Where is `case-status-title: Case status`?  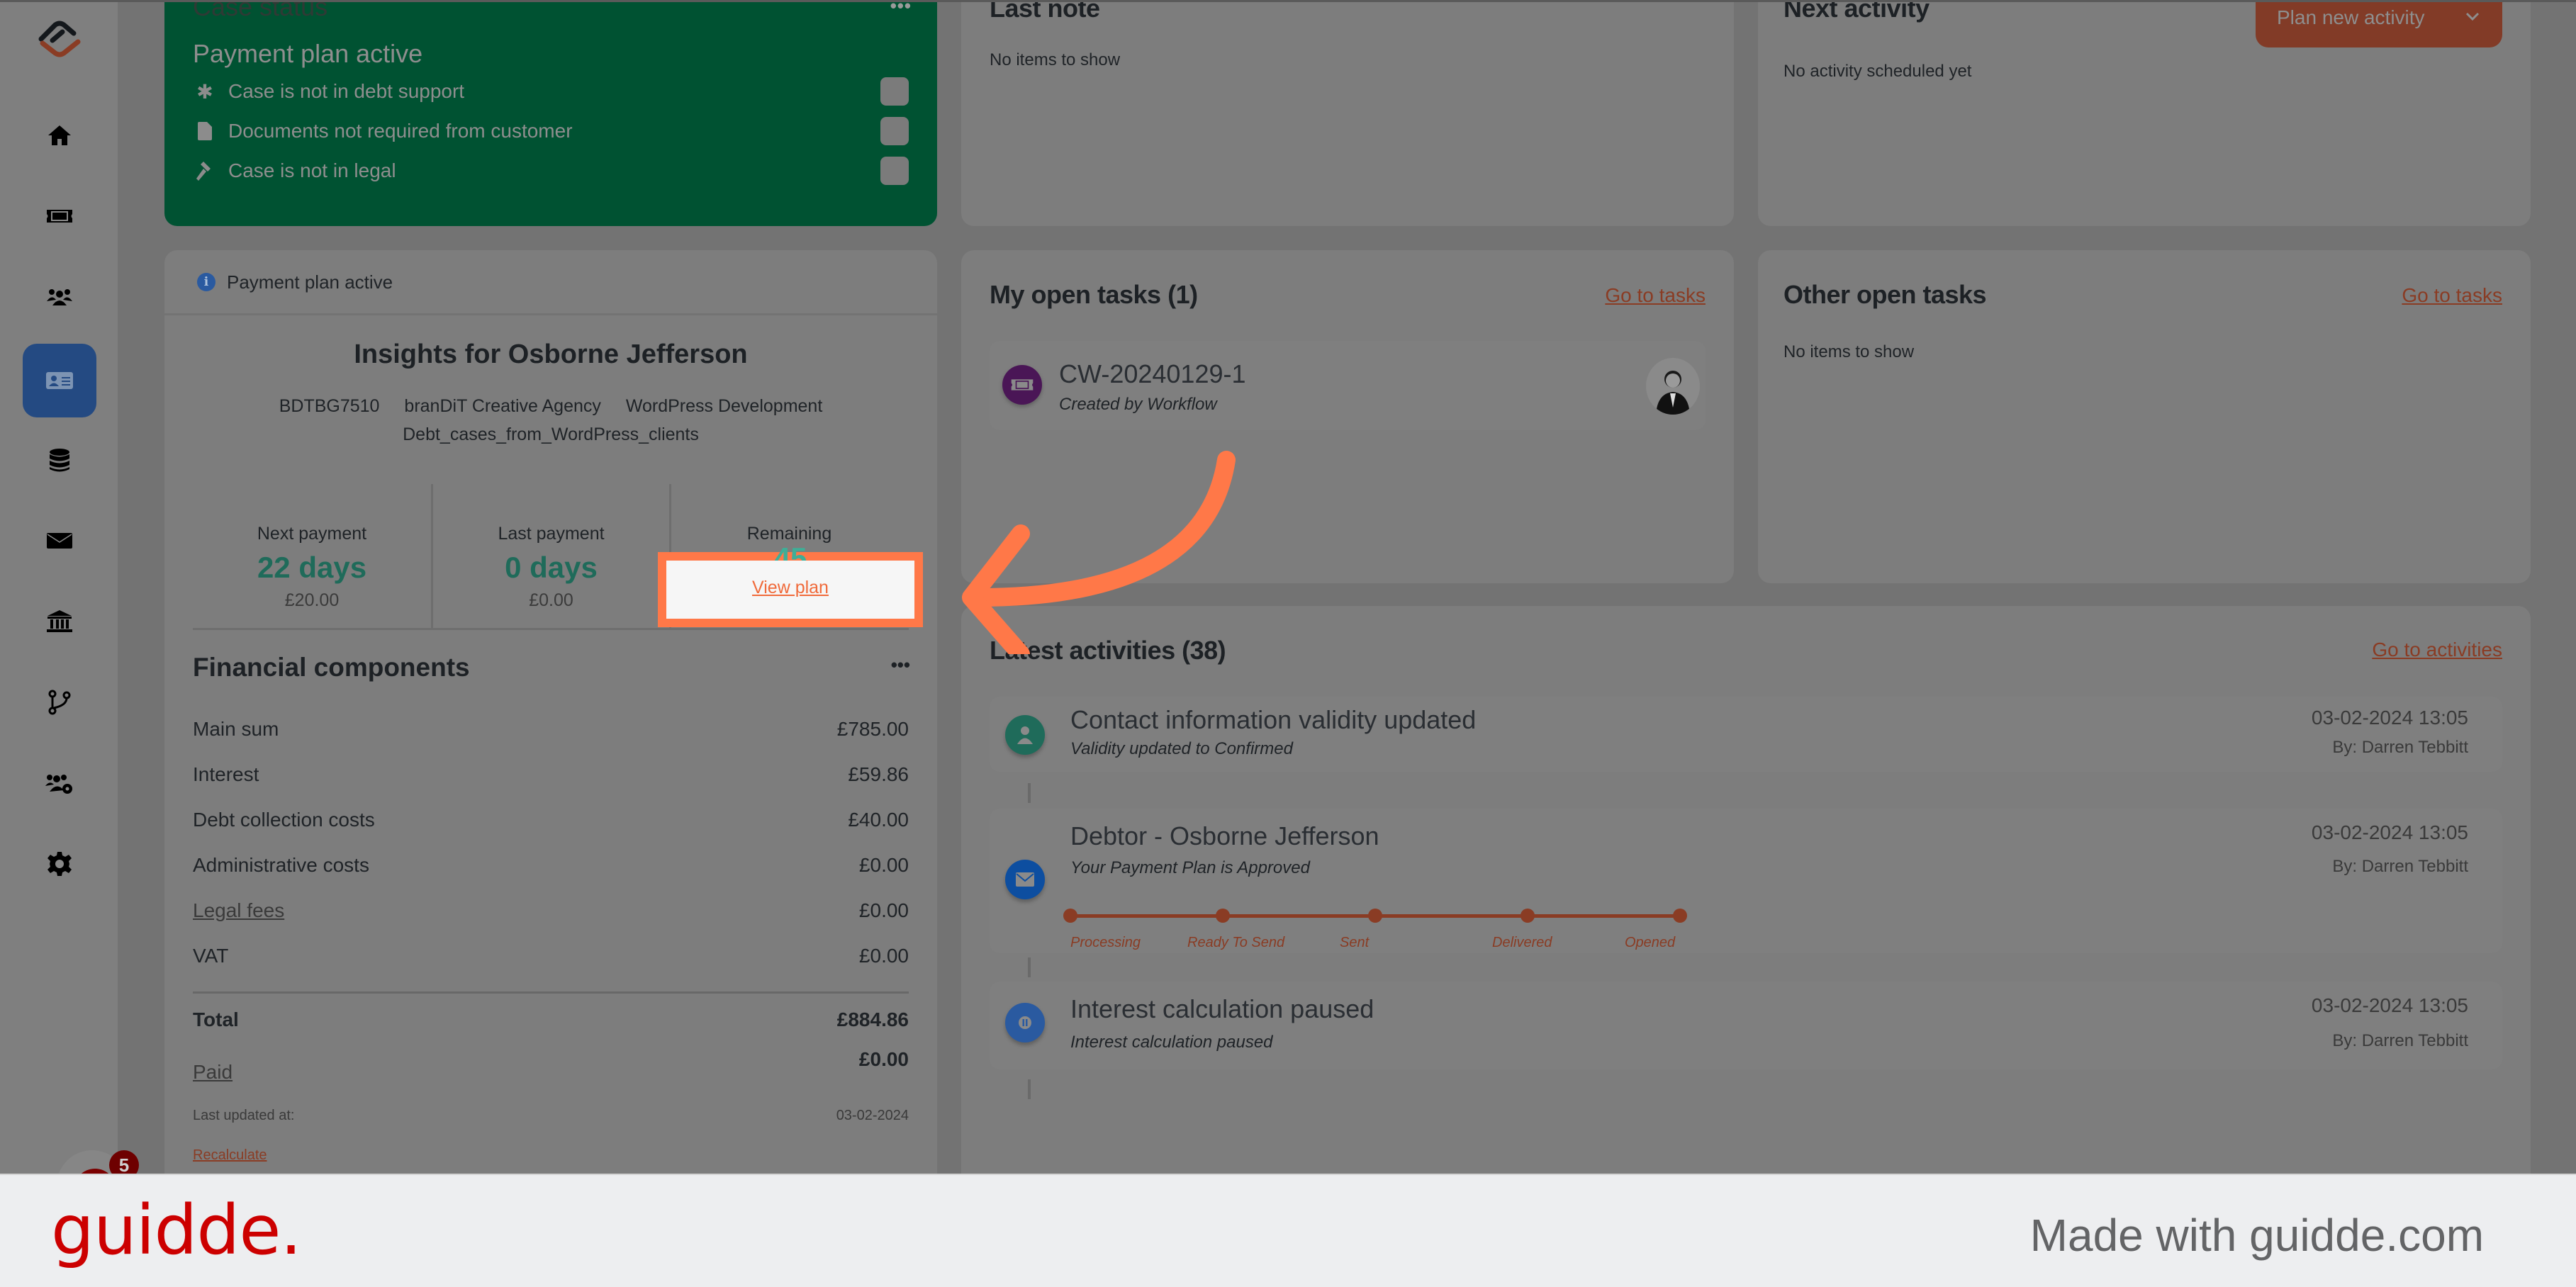 case-status-title: Case status is located at coordinates (260, 10).